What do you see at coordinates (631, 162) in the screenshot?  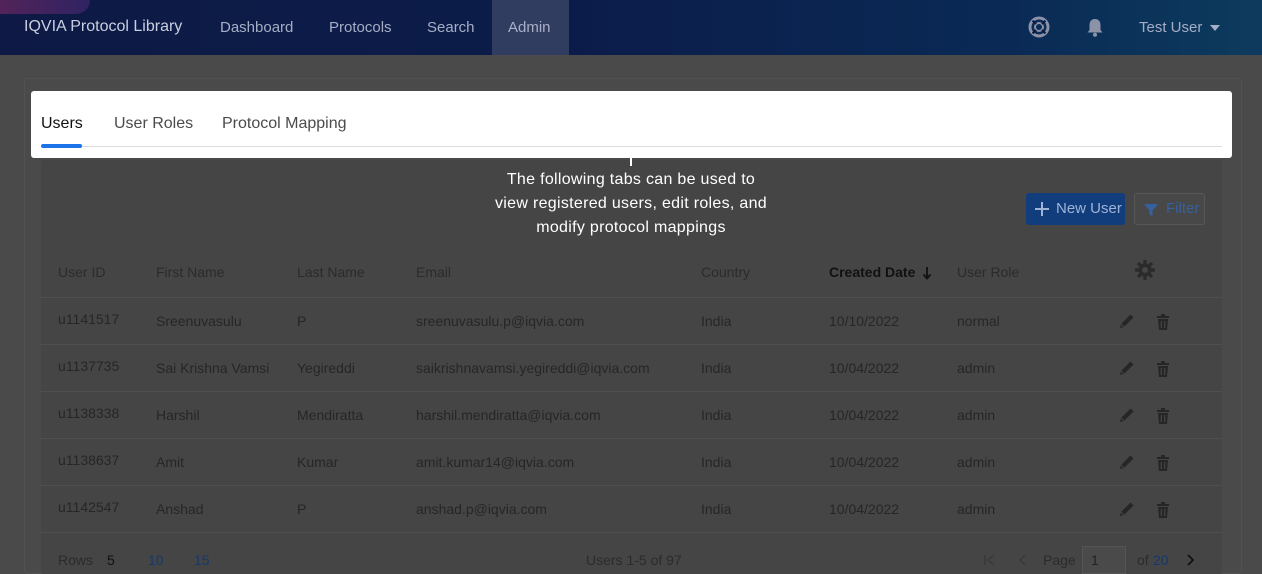 I see `tooltip-pointer` at bounding box center [631, 162].